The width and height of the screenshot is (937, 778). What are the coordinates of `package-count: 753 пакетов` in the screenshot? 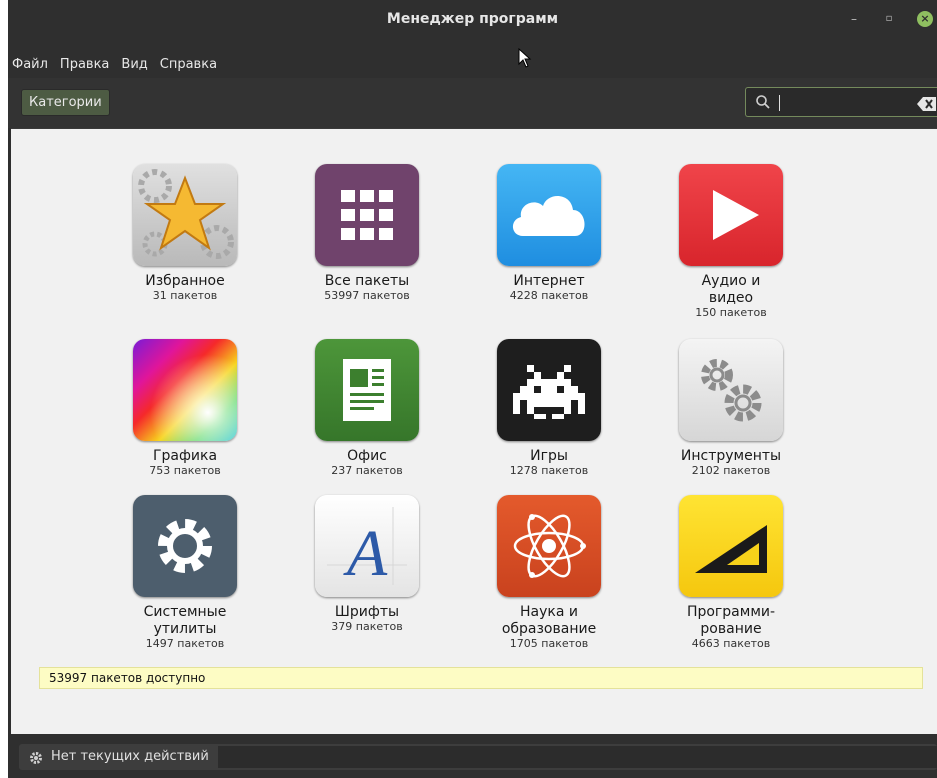 It's located at (185, 470).